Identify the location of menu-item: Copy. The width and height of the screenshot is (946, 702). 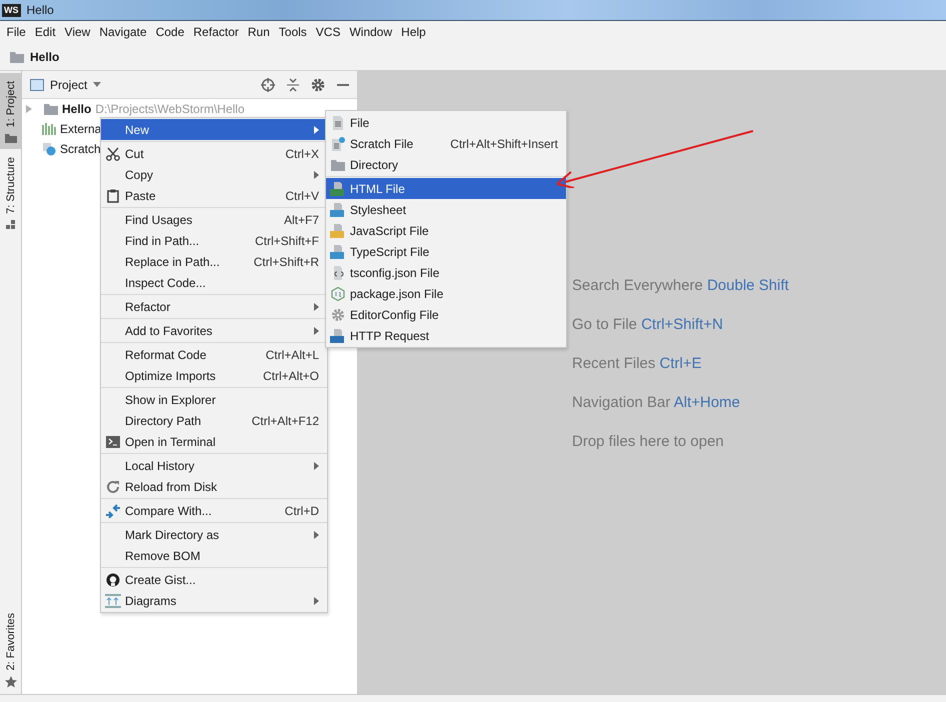
(214, 174).